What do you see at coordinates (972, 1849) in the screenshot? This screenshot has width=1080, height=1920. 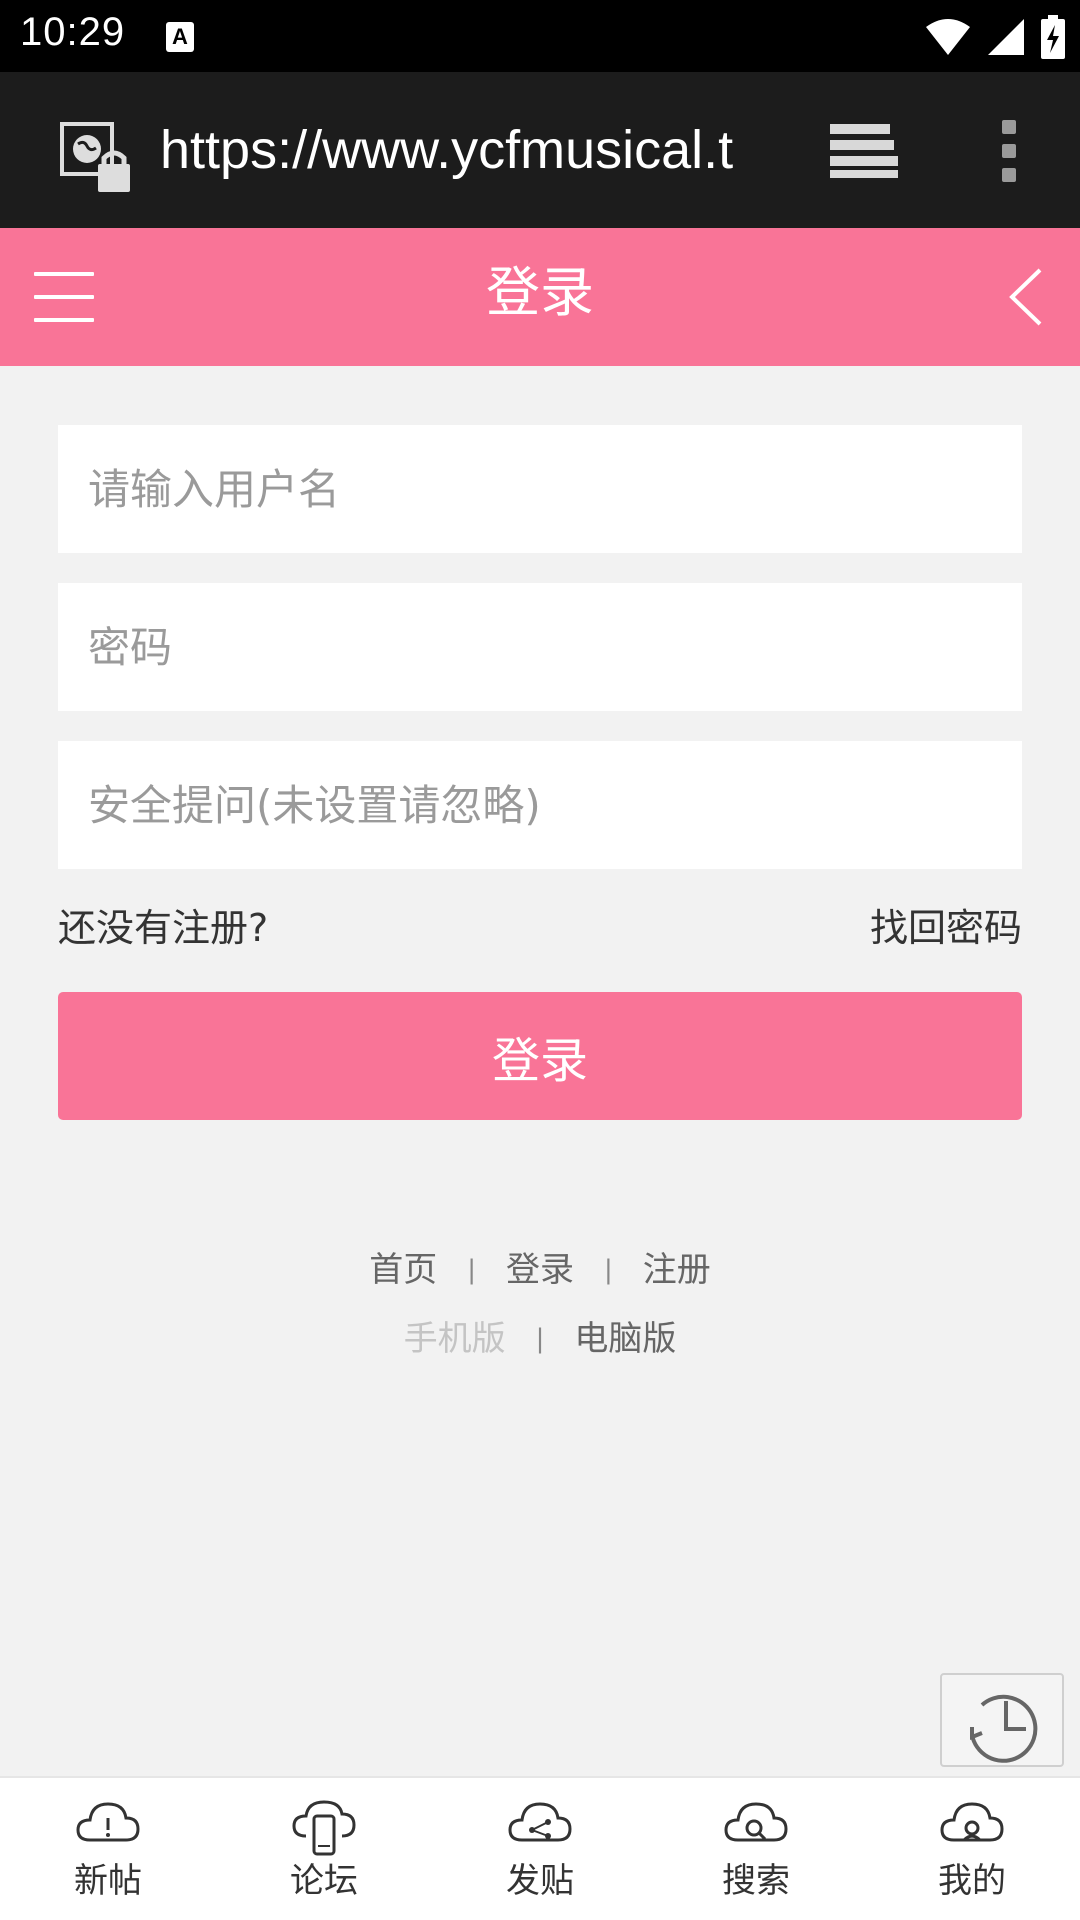 I see `nav-item-me: 我的` at bounding box center [972, 1849].